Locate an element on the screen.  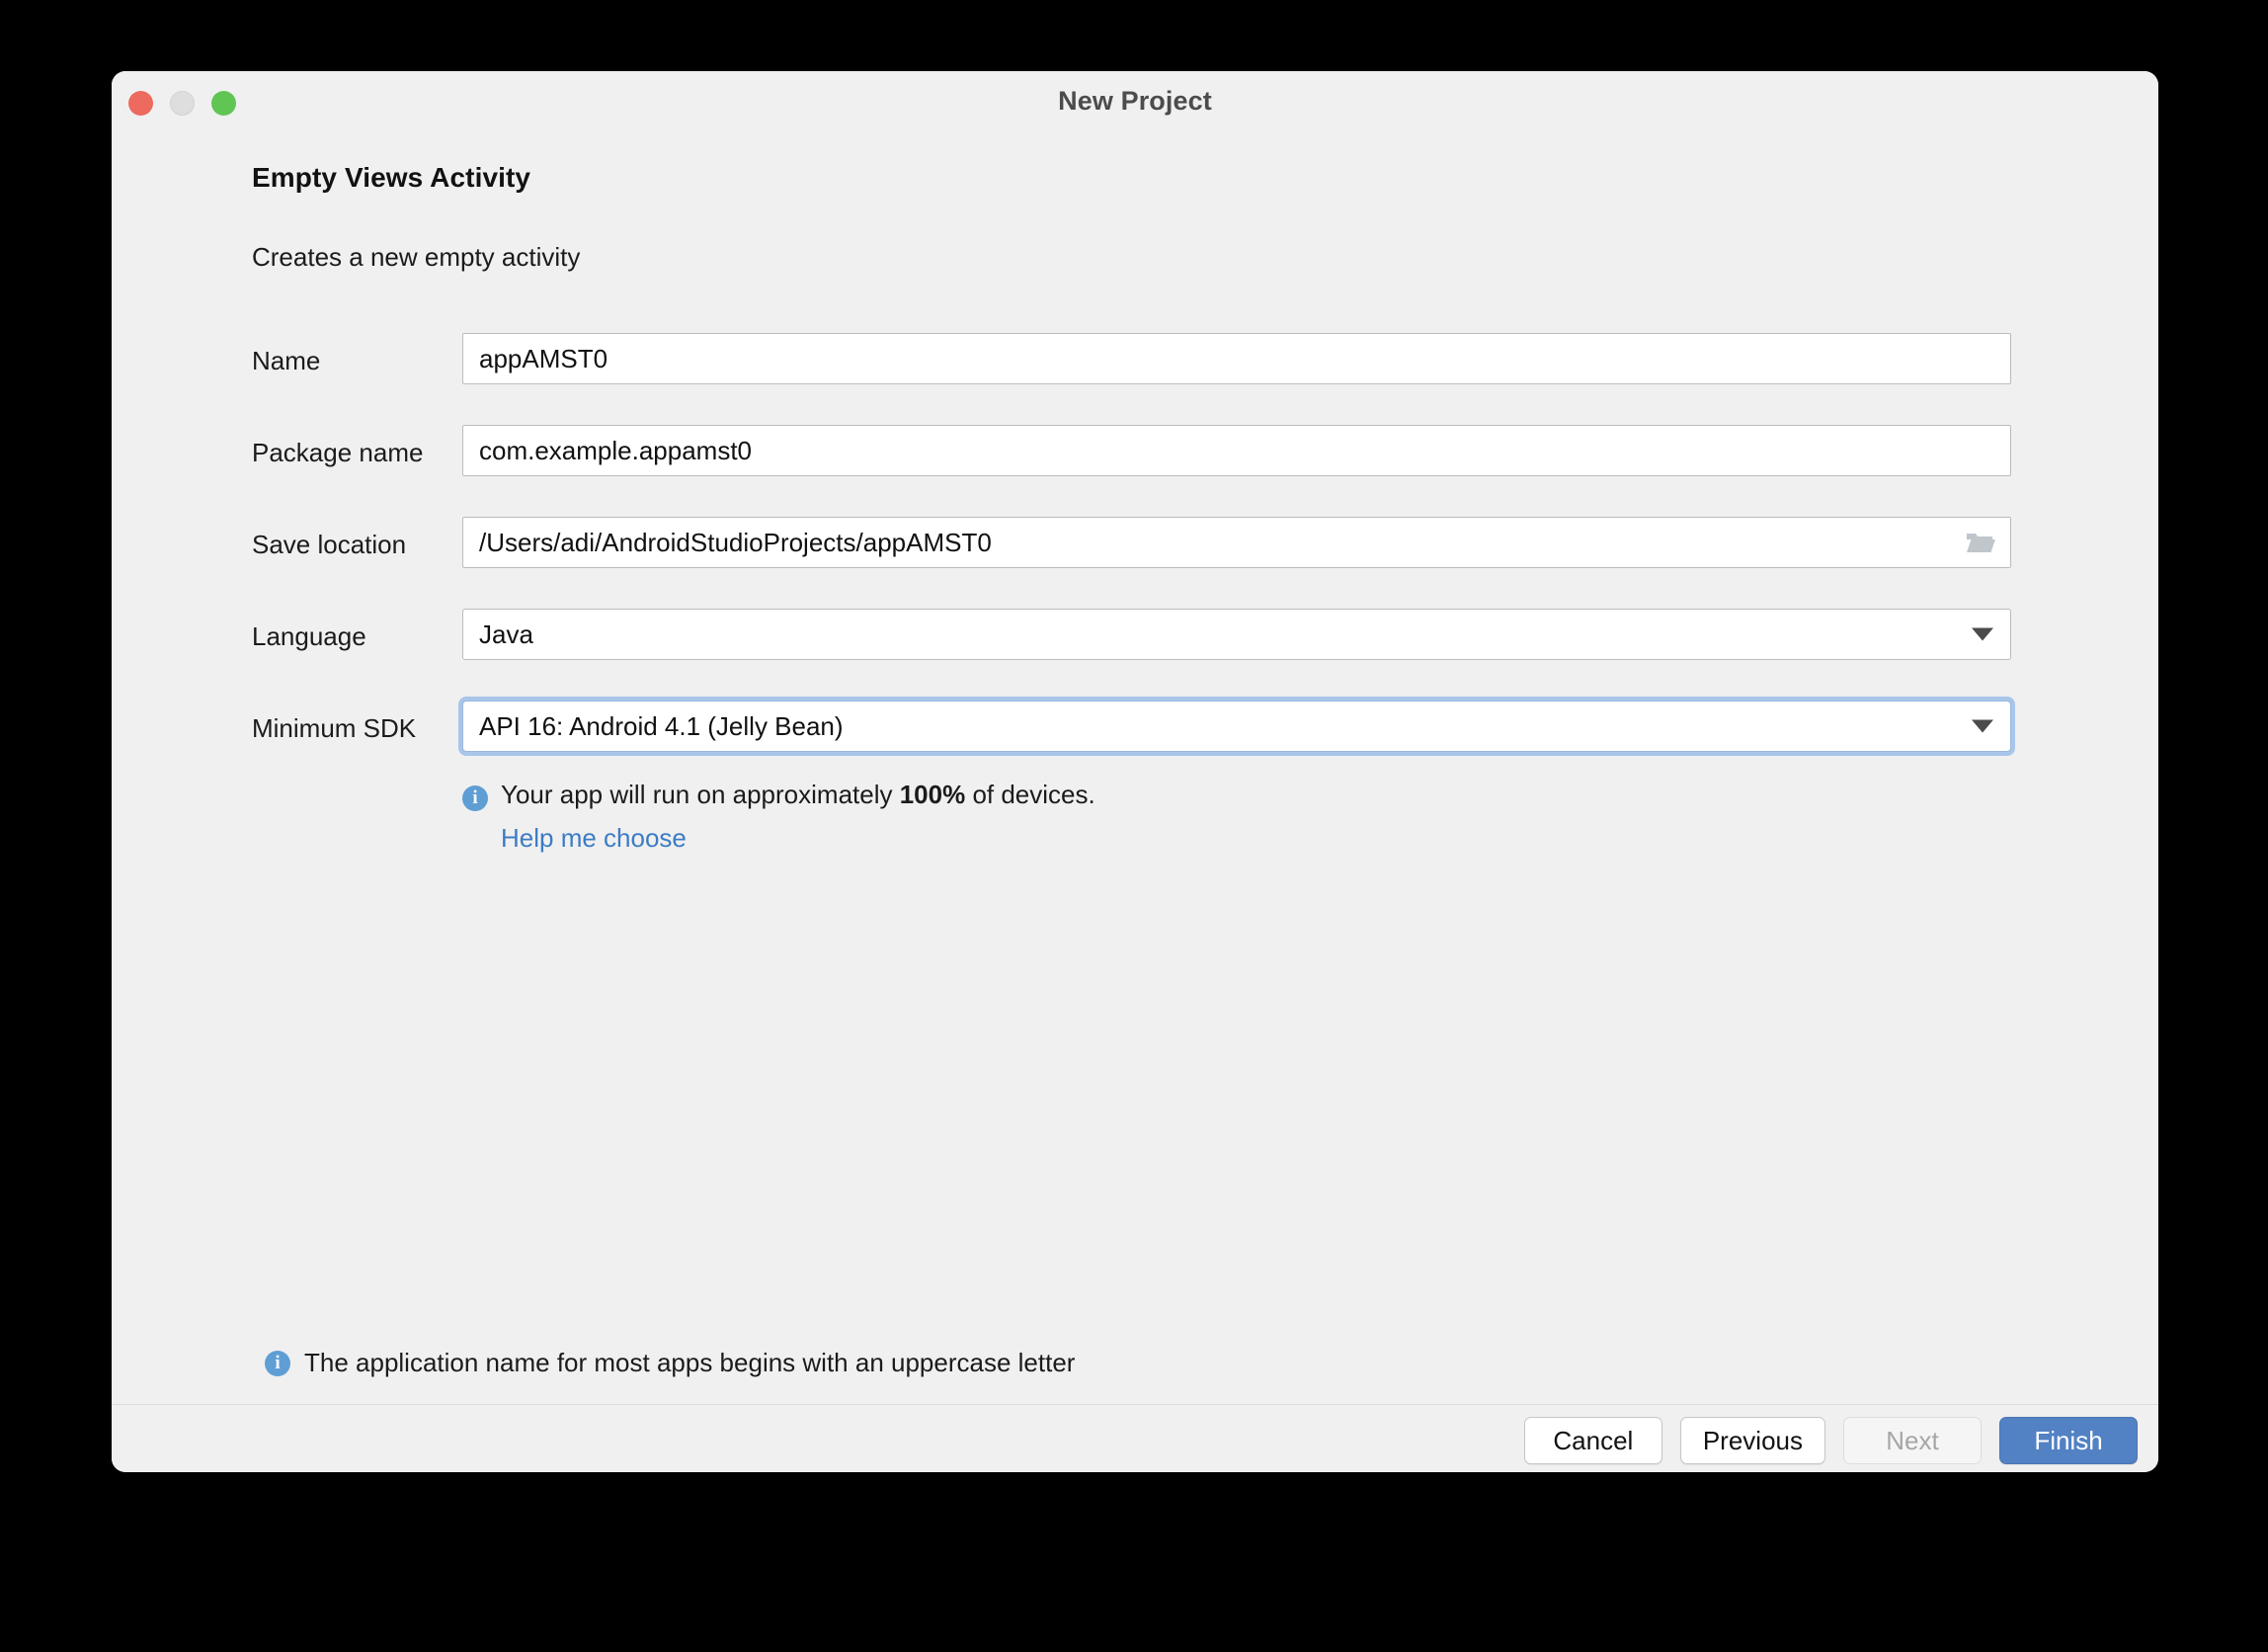
next-button: Next is located at coordinates (1913, 1440).